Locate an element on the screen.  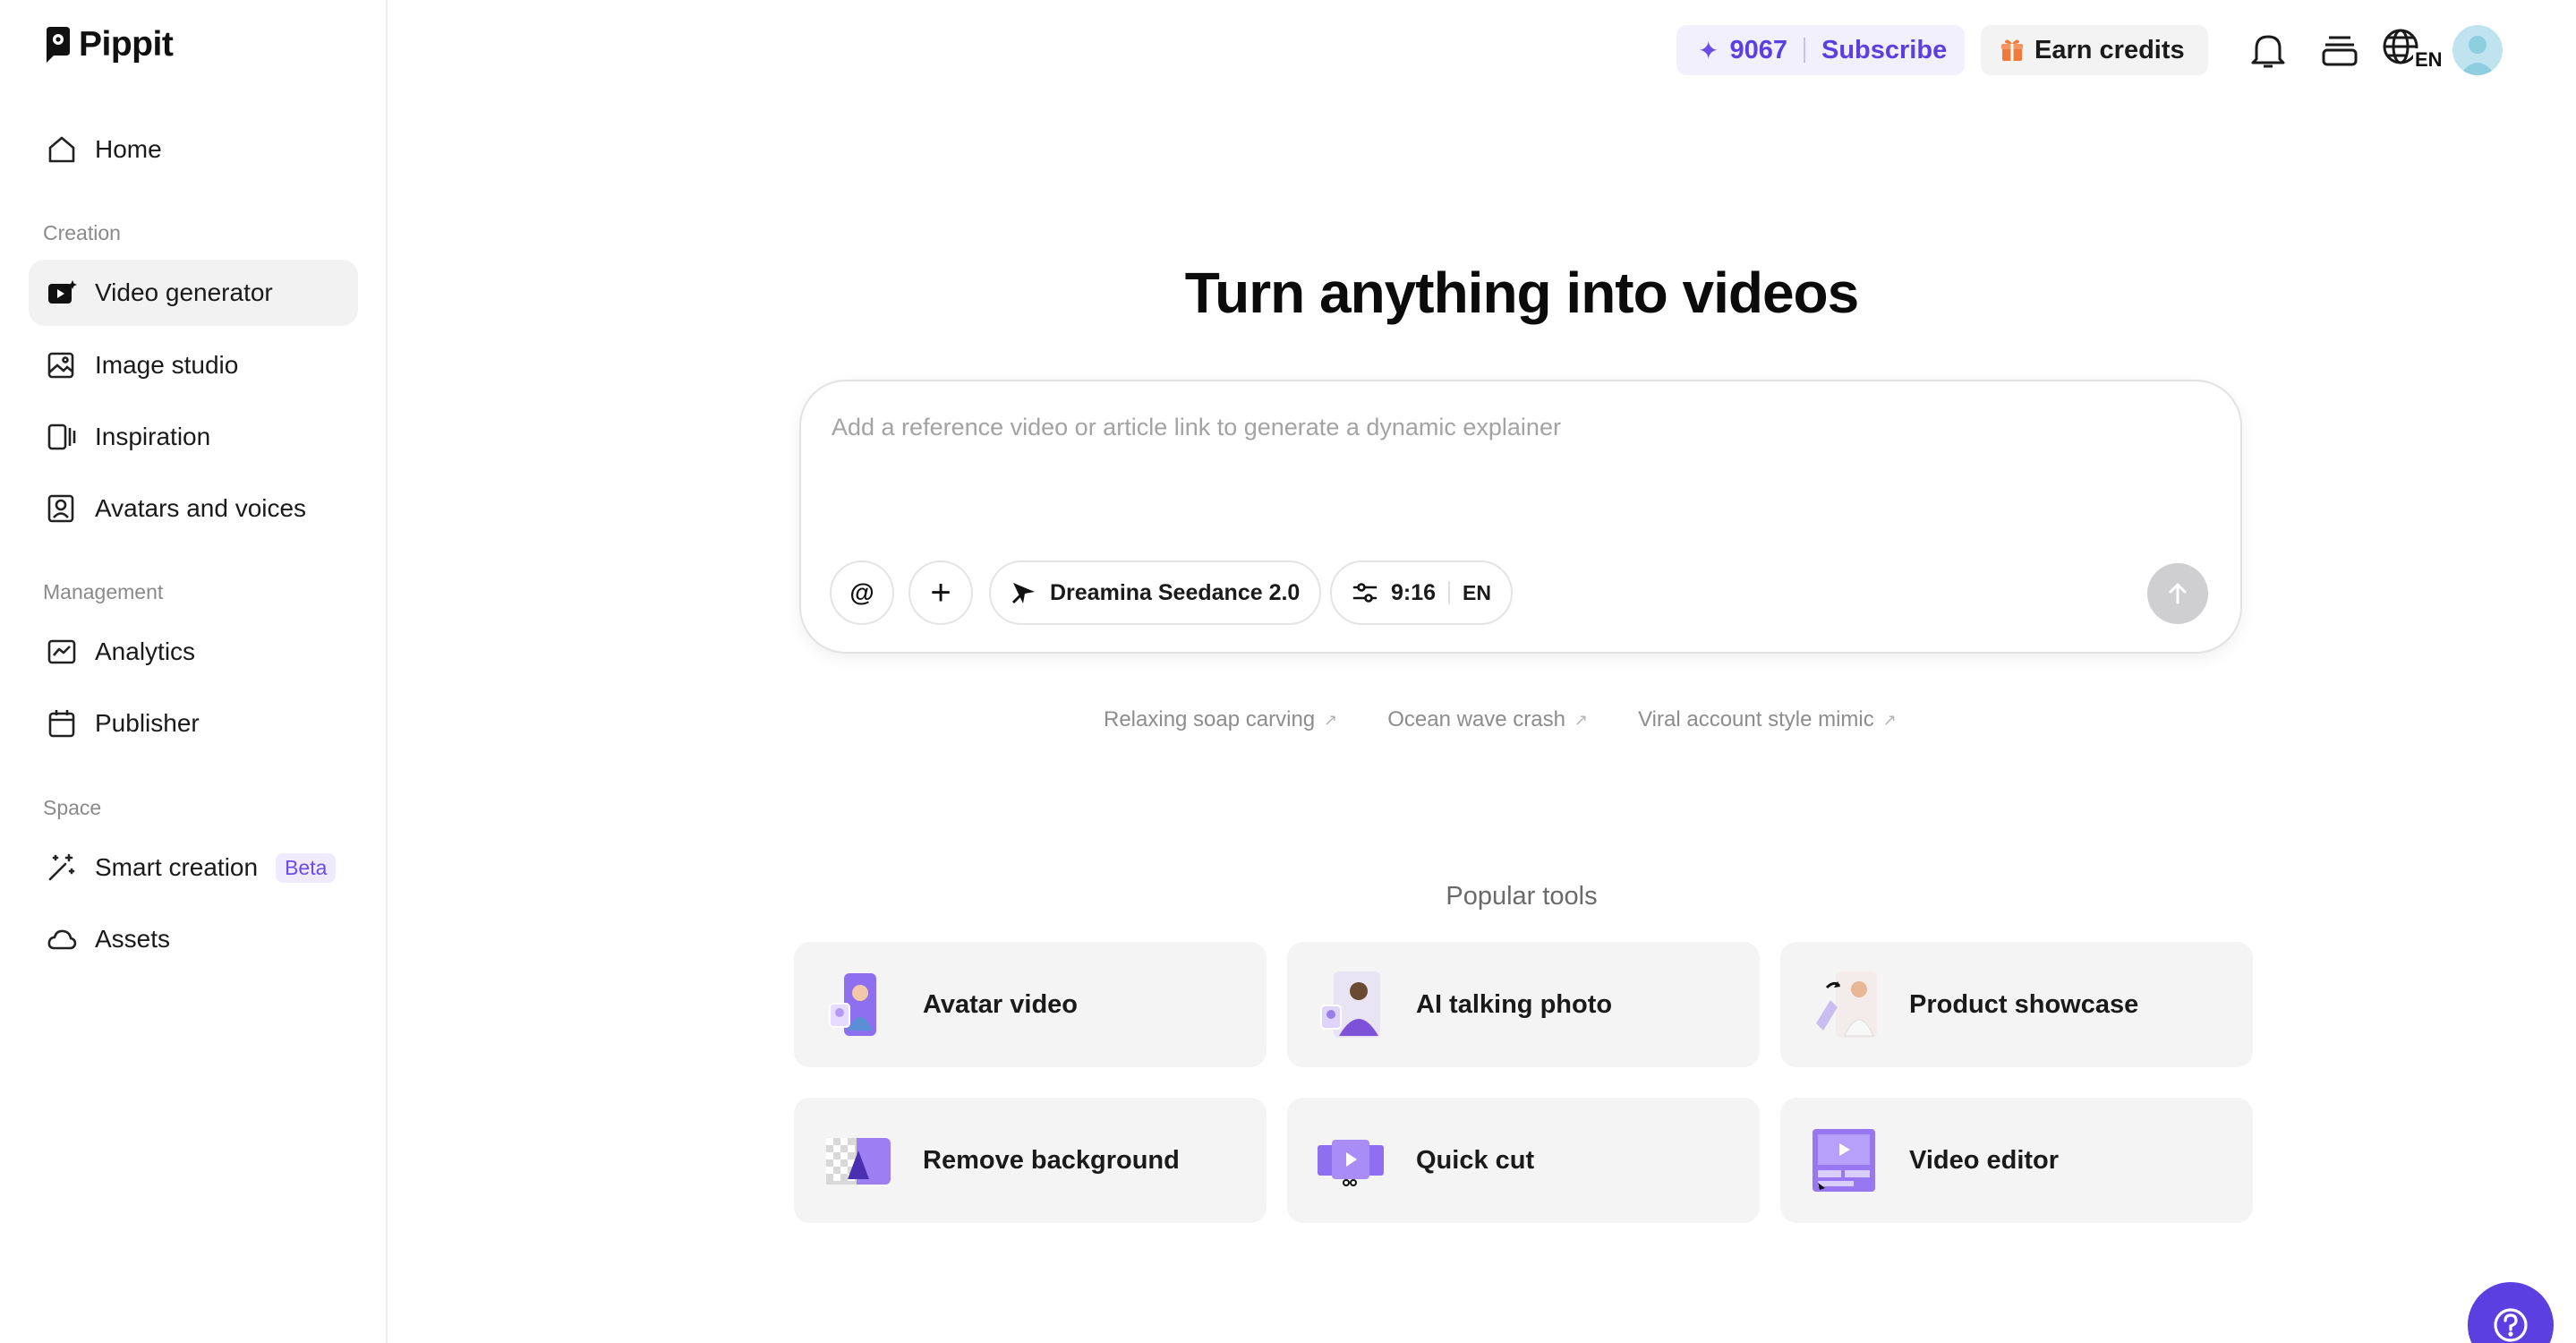
suggestion-label: Viral account style mimic is located at coordinates (1756, 719).